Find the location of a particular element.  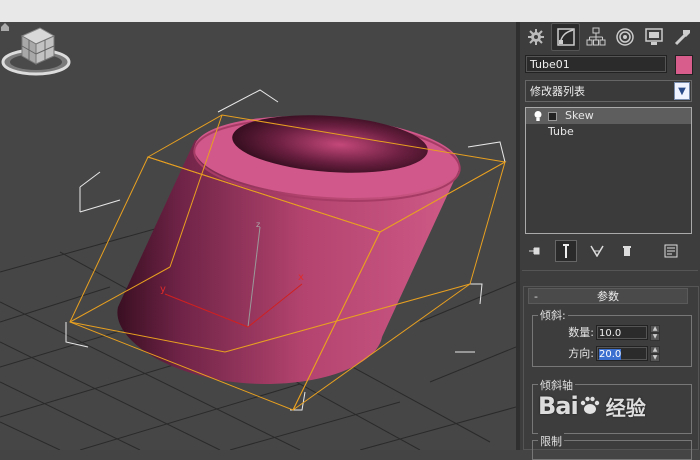

remove-modifier-icon is located at coordinates (627, 251).